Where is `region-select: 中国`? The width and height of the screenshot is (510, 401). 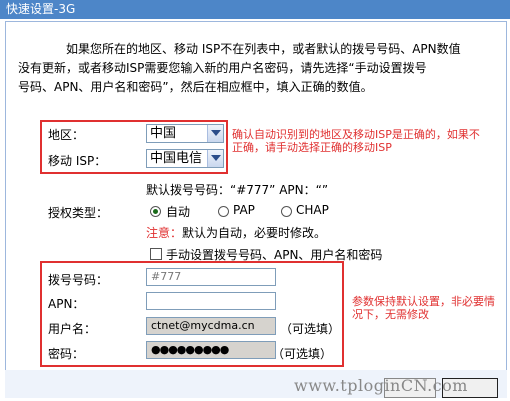
region-select: 中国 is located at coordinates (185, 133).